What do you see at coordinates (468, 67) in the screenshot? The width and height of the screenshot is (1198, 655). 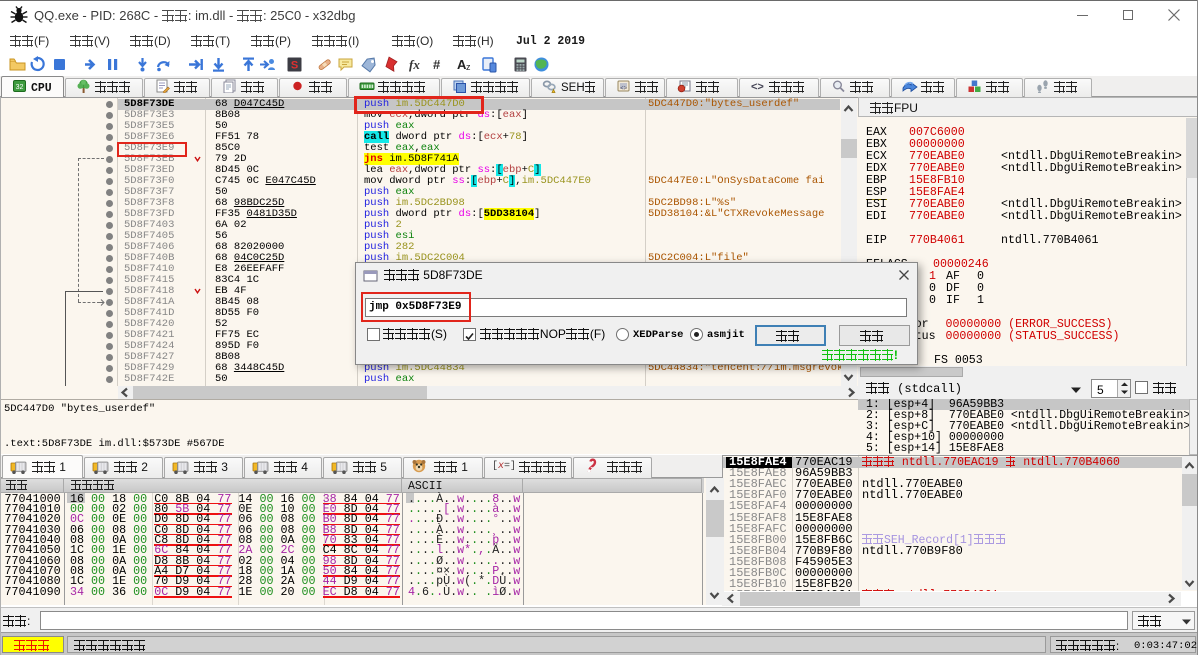 I see `svg-text: z` at bounding box center [468, 67].